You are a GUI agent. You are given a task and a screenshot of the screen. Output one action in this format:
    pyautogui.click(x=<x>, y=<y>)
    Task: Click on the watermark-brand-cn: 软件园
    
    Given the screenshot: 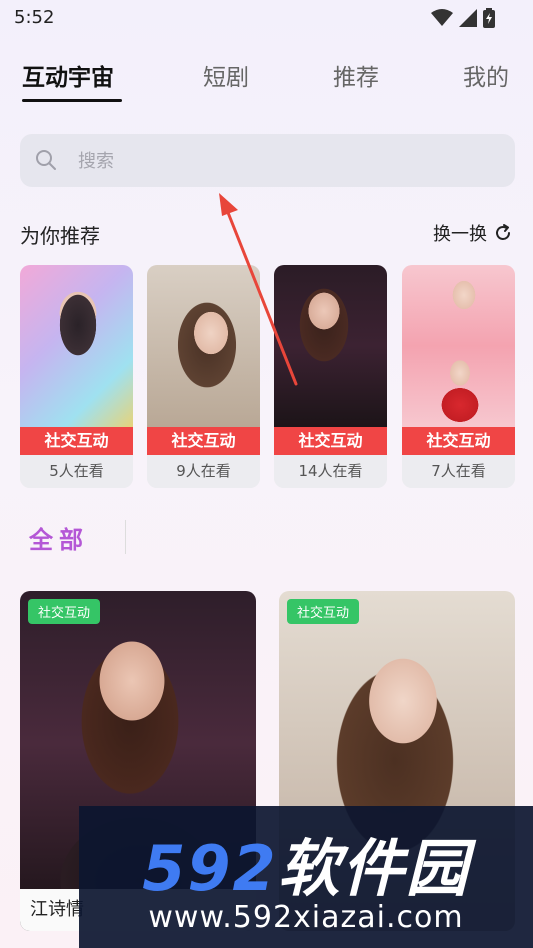 What is the action you would take?
    pyautogui.click(x=373, y=868)
    